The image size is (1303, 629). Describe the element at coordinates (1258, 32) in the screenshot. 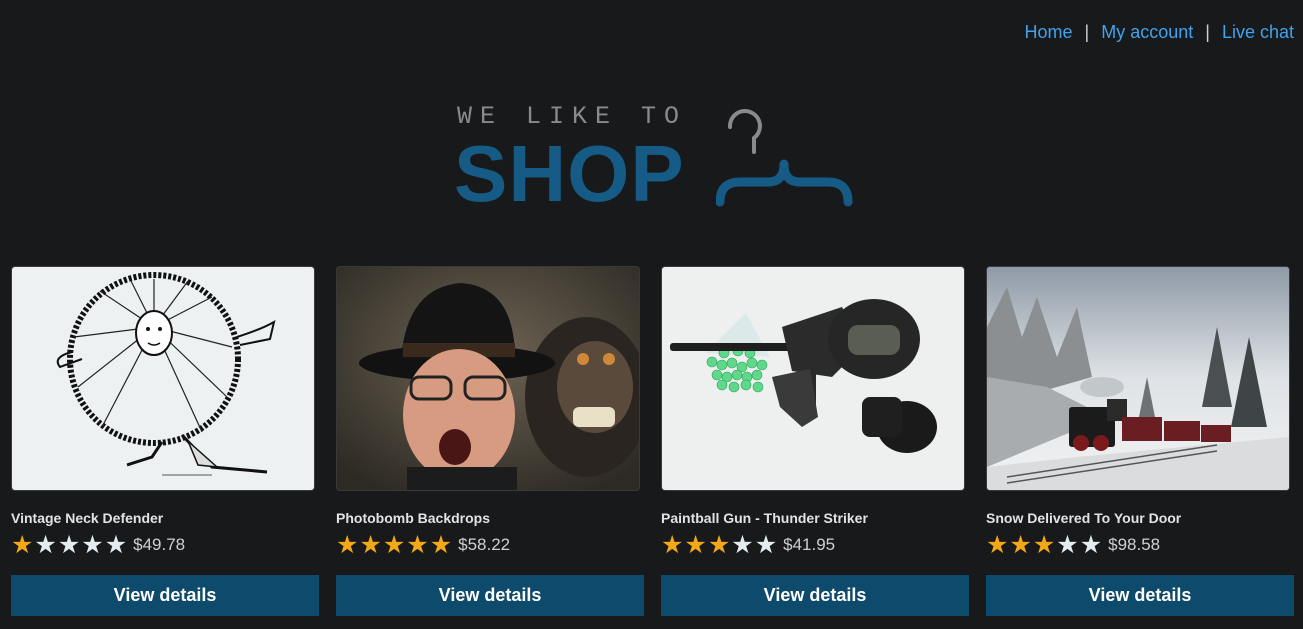

I see `nav-live-chat-link: Live chat` at that location.